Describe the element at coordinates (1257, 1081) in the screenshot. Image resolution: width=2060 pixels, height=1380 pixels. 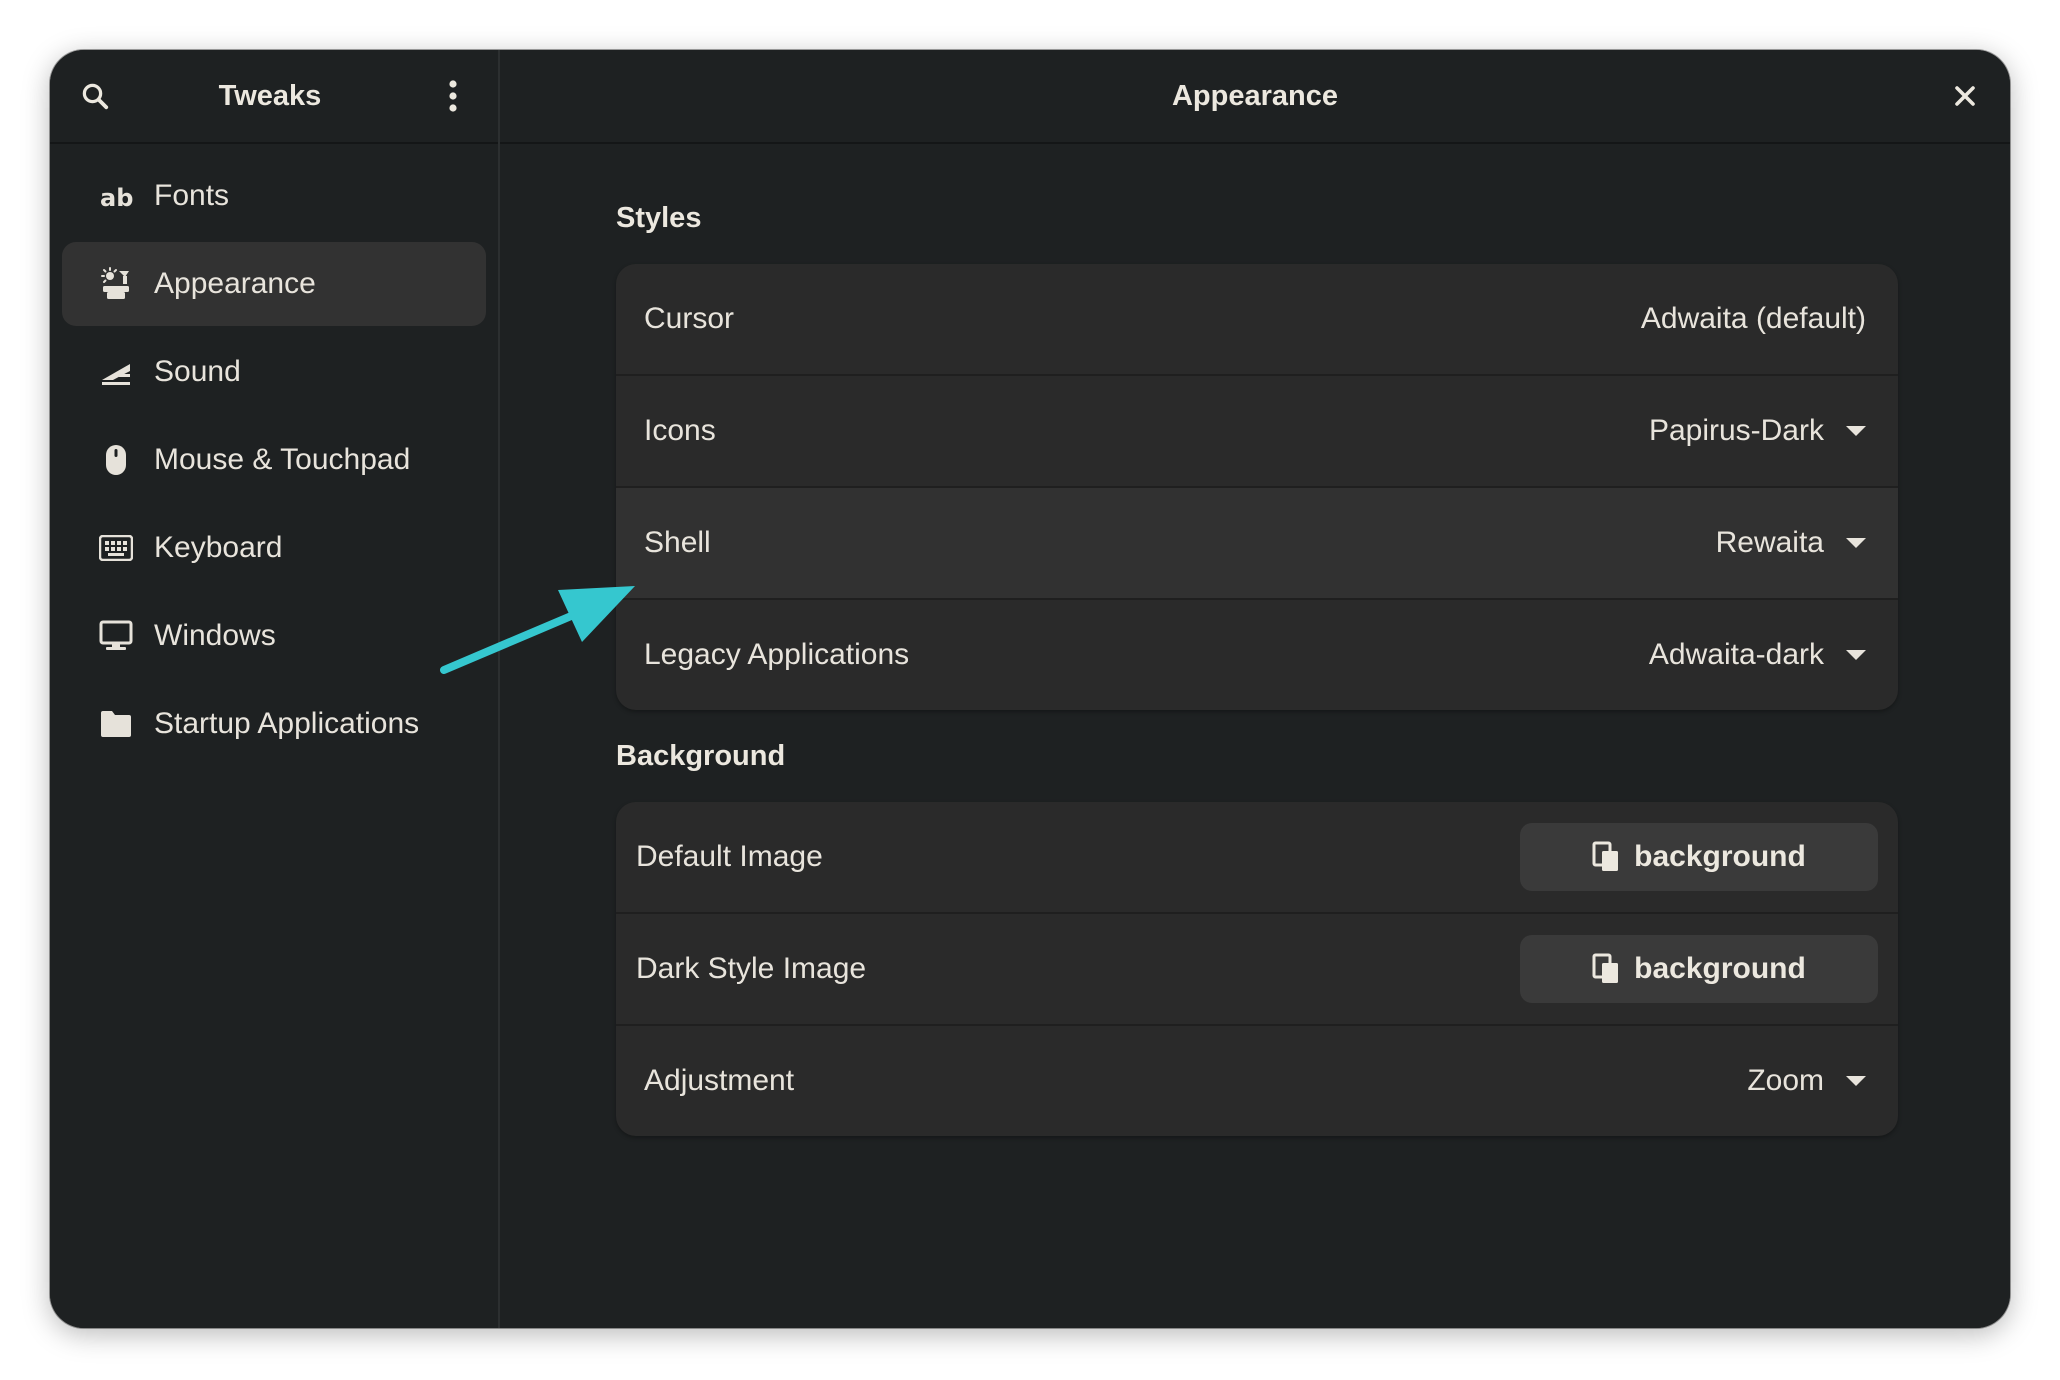
I see `adjustment-row: Adjustment Zoom` at that location.